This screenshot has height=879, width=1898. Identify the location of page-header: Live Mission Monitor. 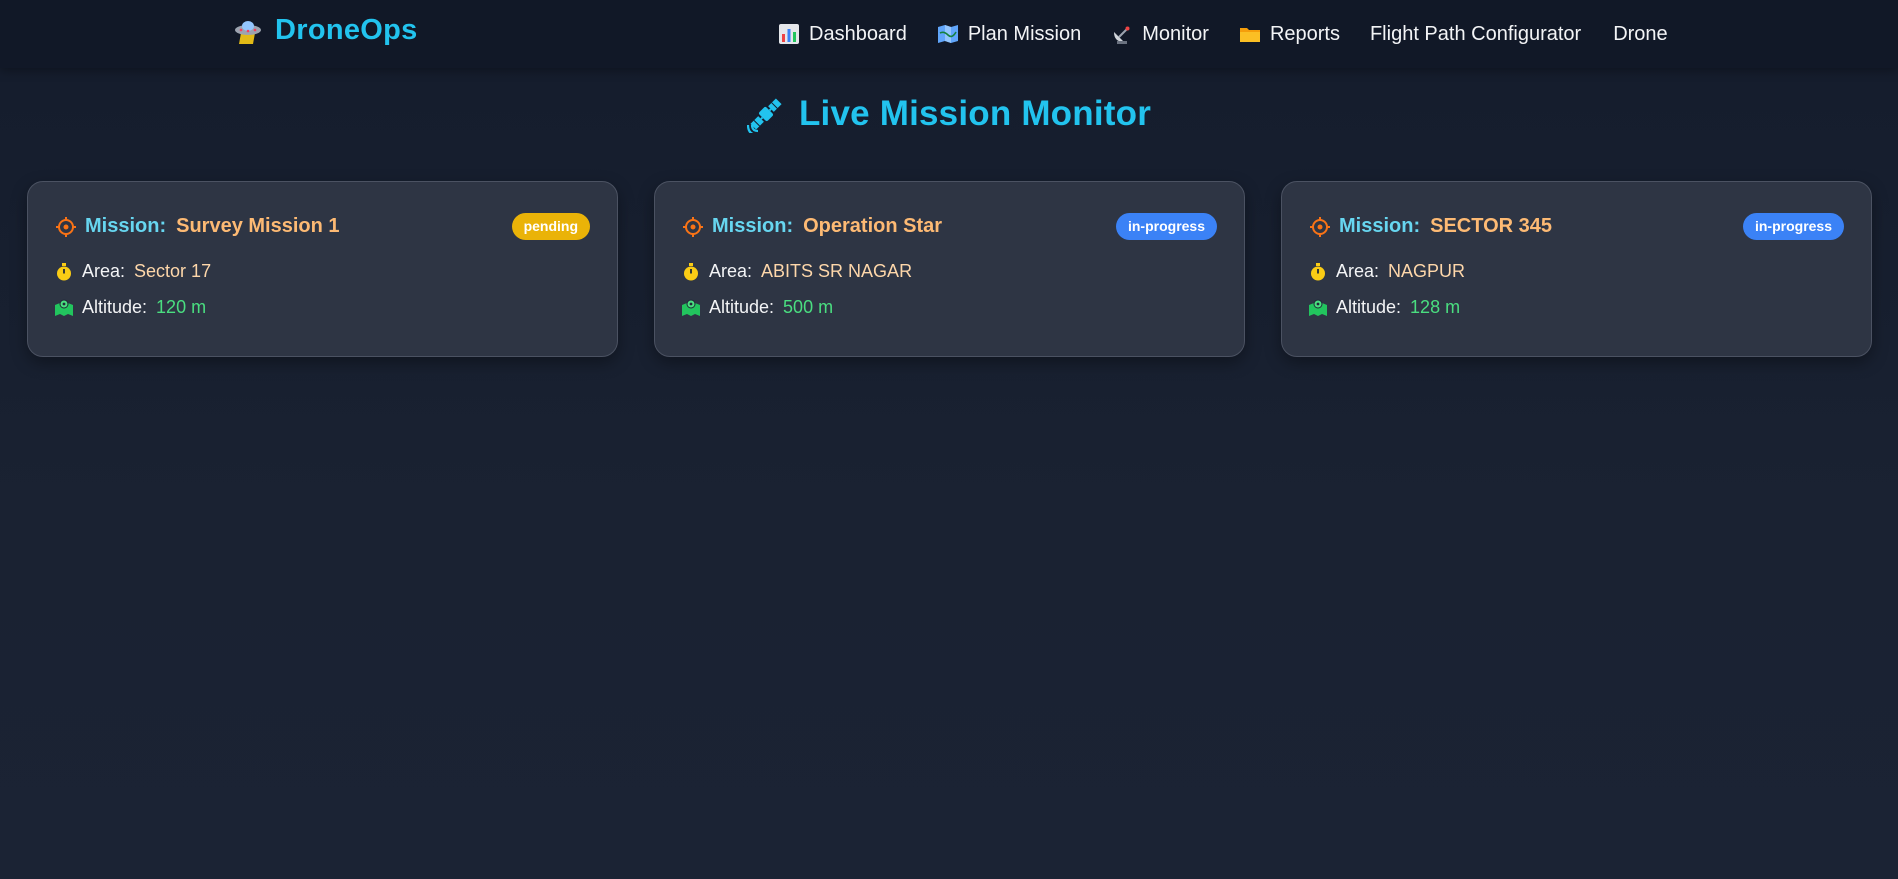
(949, 114).